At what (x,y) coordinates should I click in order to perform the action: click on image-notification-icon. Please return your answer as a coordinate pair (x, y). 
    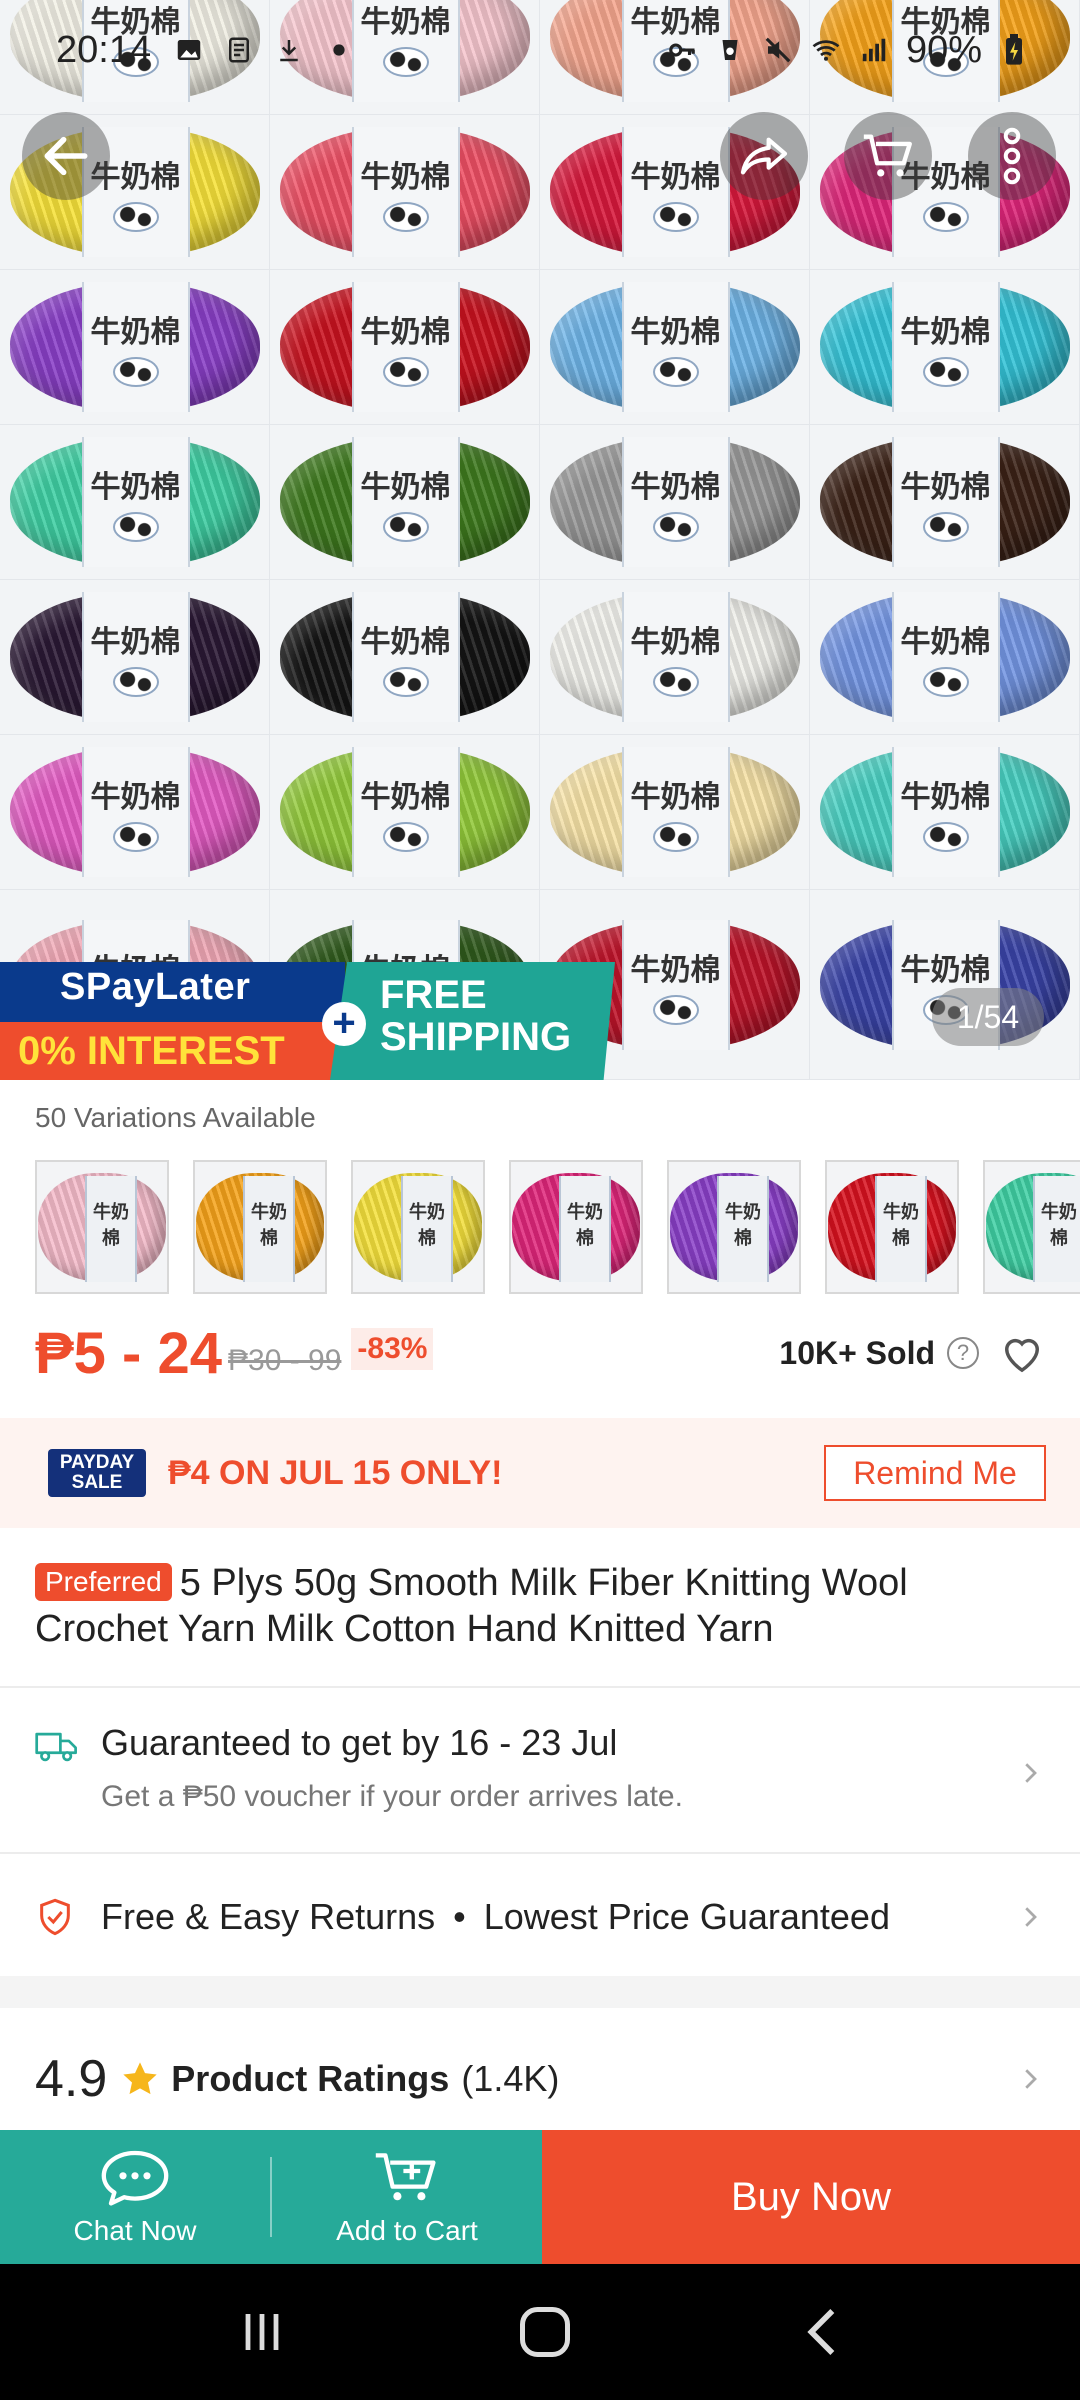
    Looking at the image, I should click on (189, 50).